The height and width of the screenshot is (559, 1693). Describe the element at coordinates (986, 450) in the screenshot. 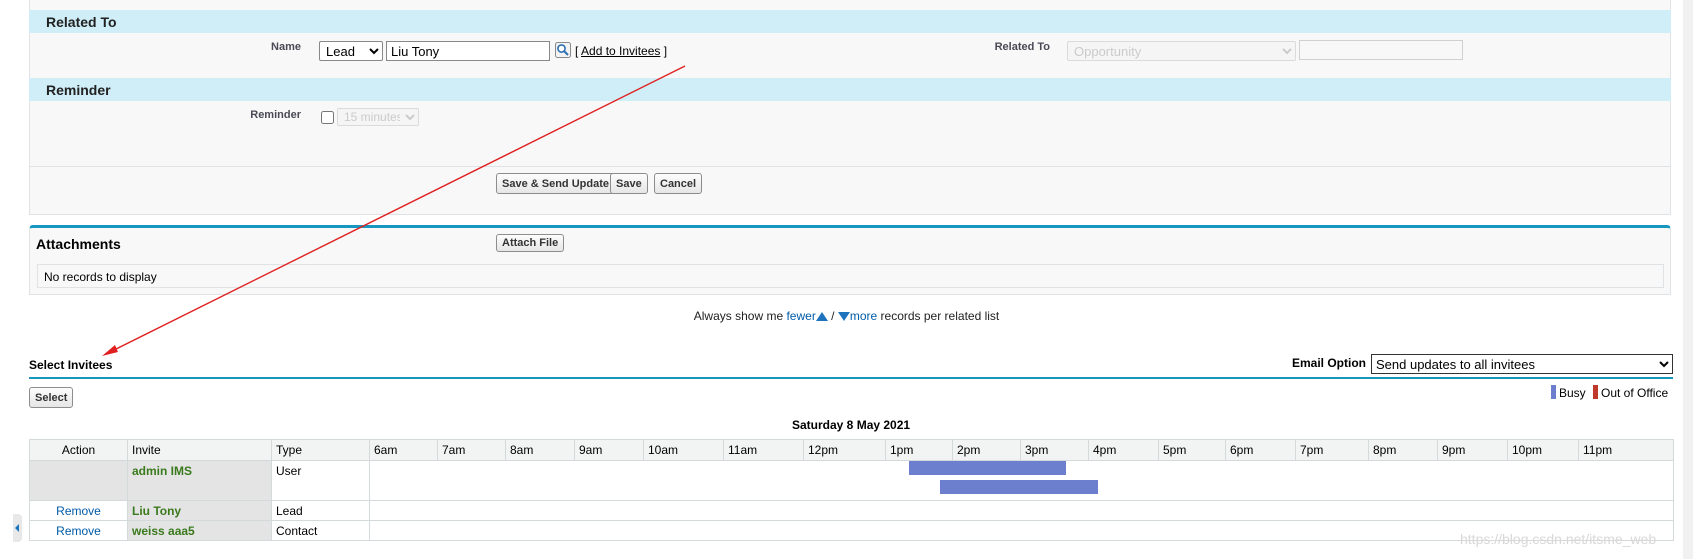

I see `hour-header: 2pm` at that location.